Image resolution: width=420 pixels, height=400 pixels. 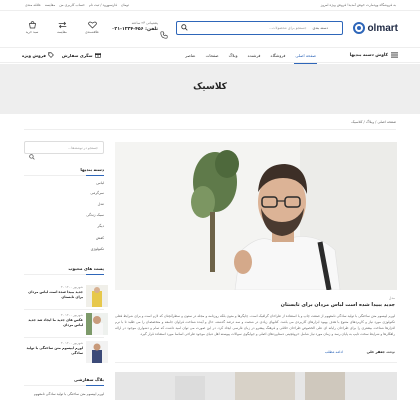 I want to click on special-sale-label: فروش ویژه, so click(x=34, y=55).